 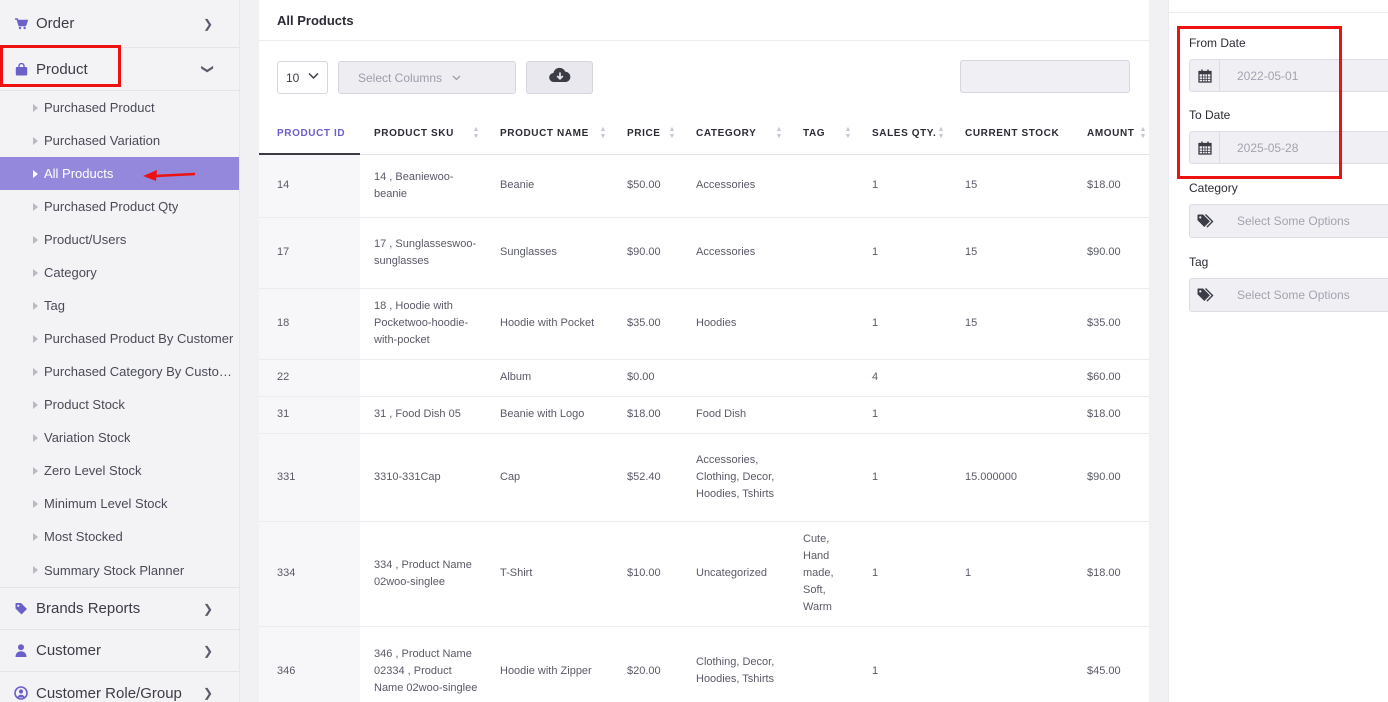 I want to click on table-toolbar: 10 Select Columns, so click(x=704, y=77).